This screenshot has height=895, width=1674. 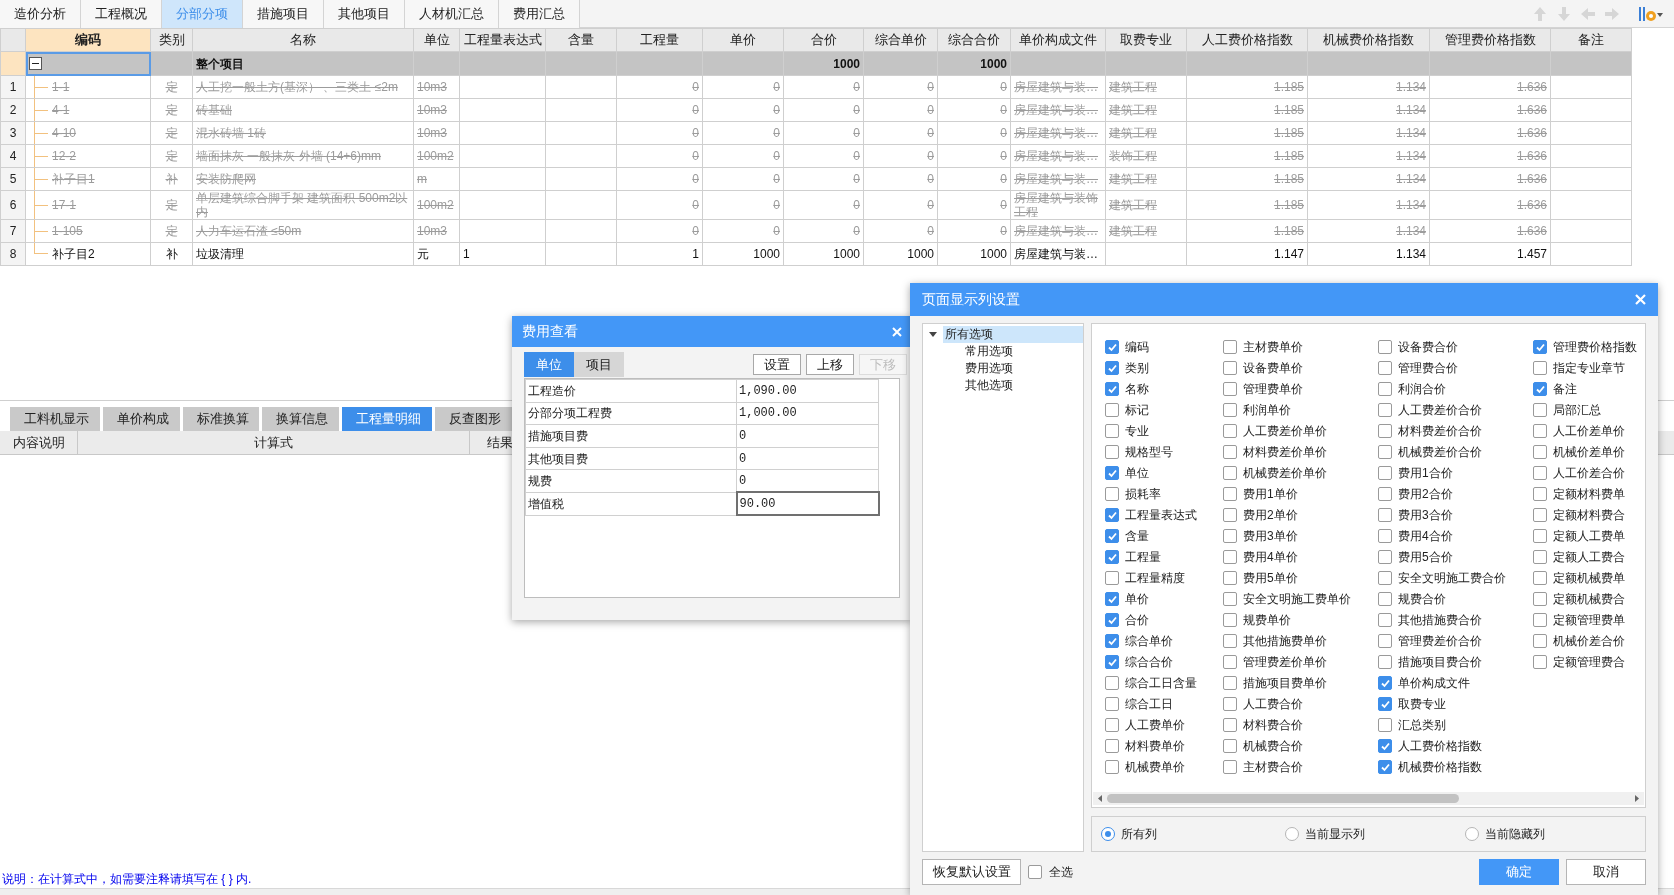 I want to click on column-header: 编码, so click(x=88, y=40).